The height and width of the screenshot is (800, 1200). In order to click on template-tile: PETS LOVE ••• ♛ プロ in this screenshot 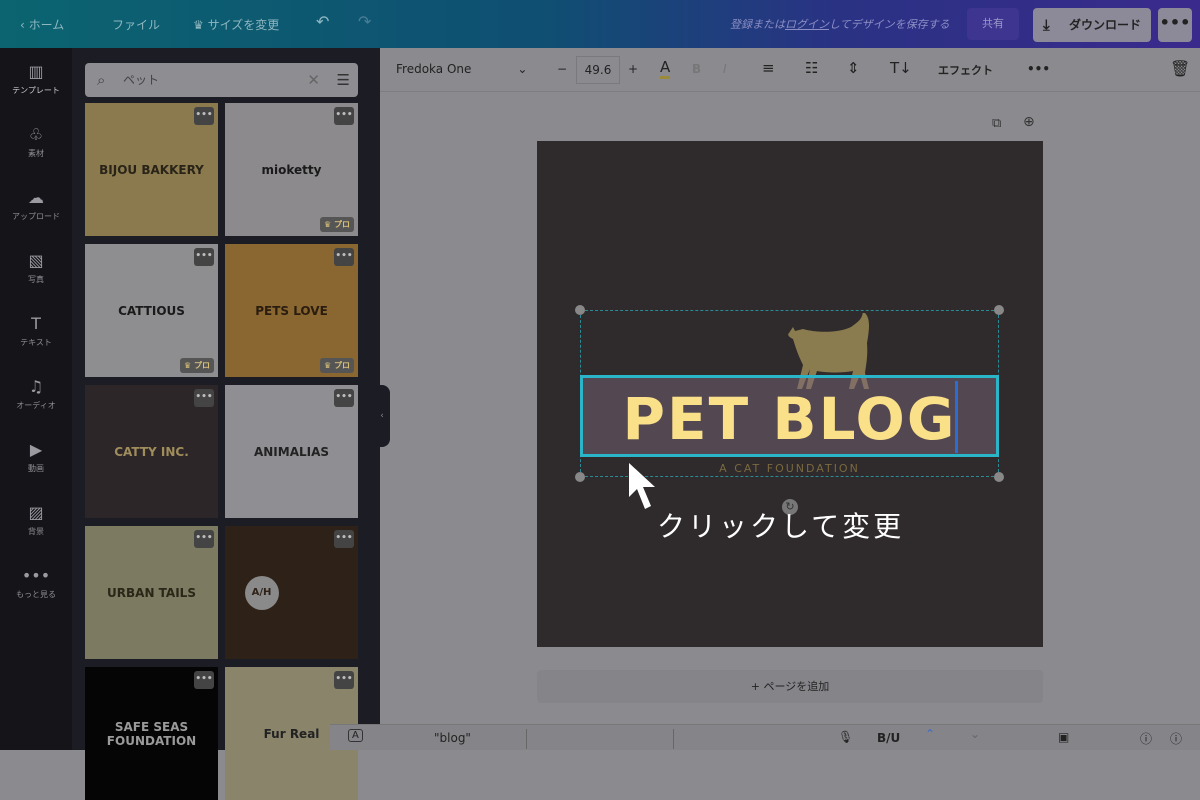, I will do `click(291, 310)`.